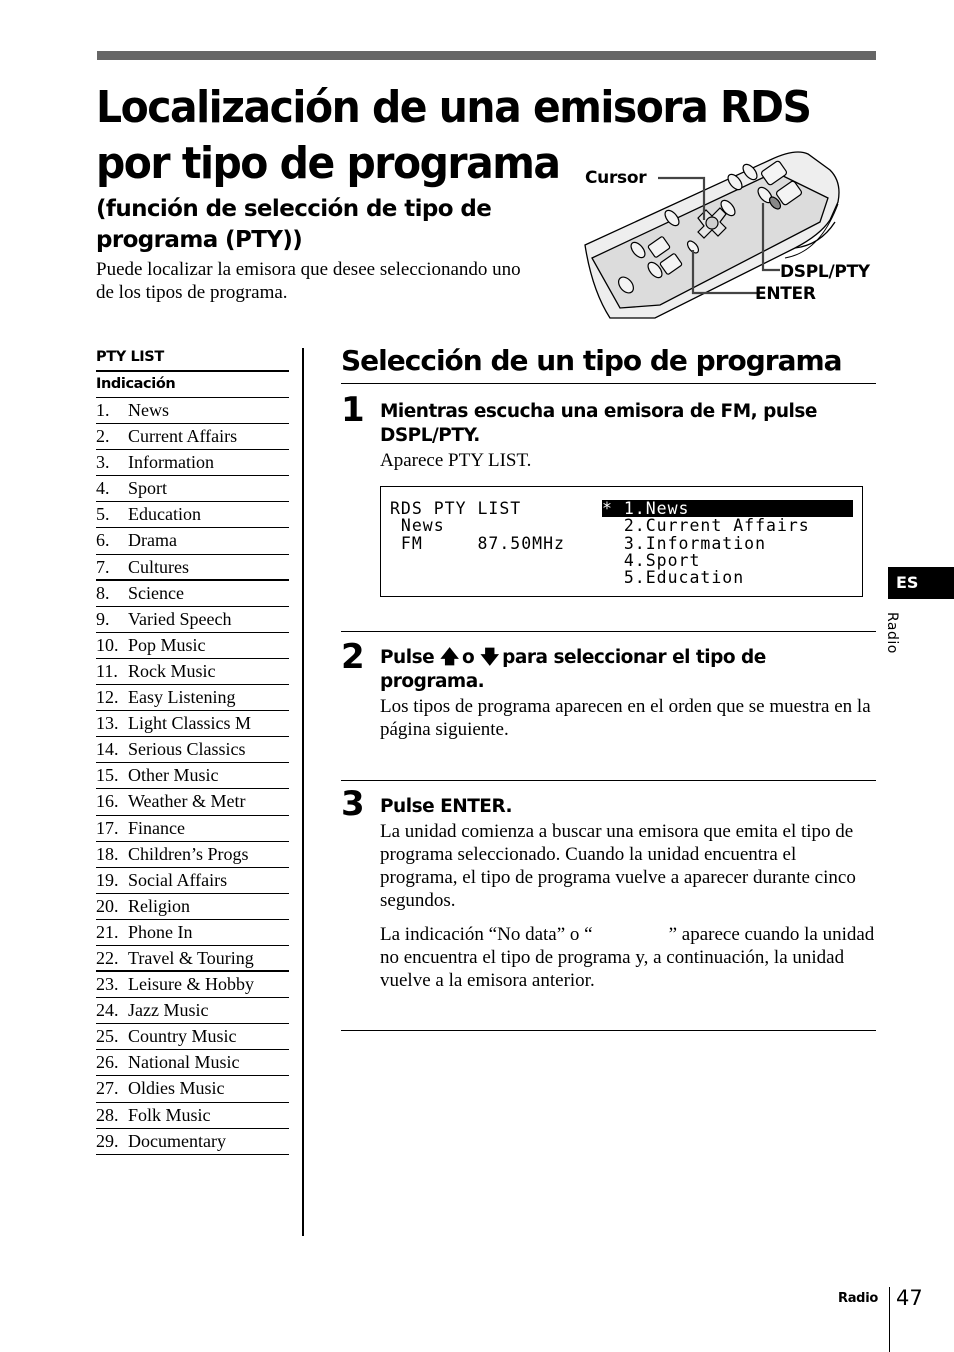 This screenshot has width=954, height=1352. What do you see at coordinates (169, 1114) in the screenshot?
I see `pty-item-label: Folk Music` at bounding box center [169, 1114].